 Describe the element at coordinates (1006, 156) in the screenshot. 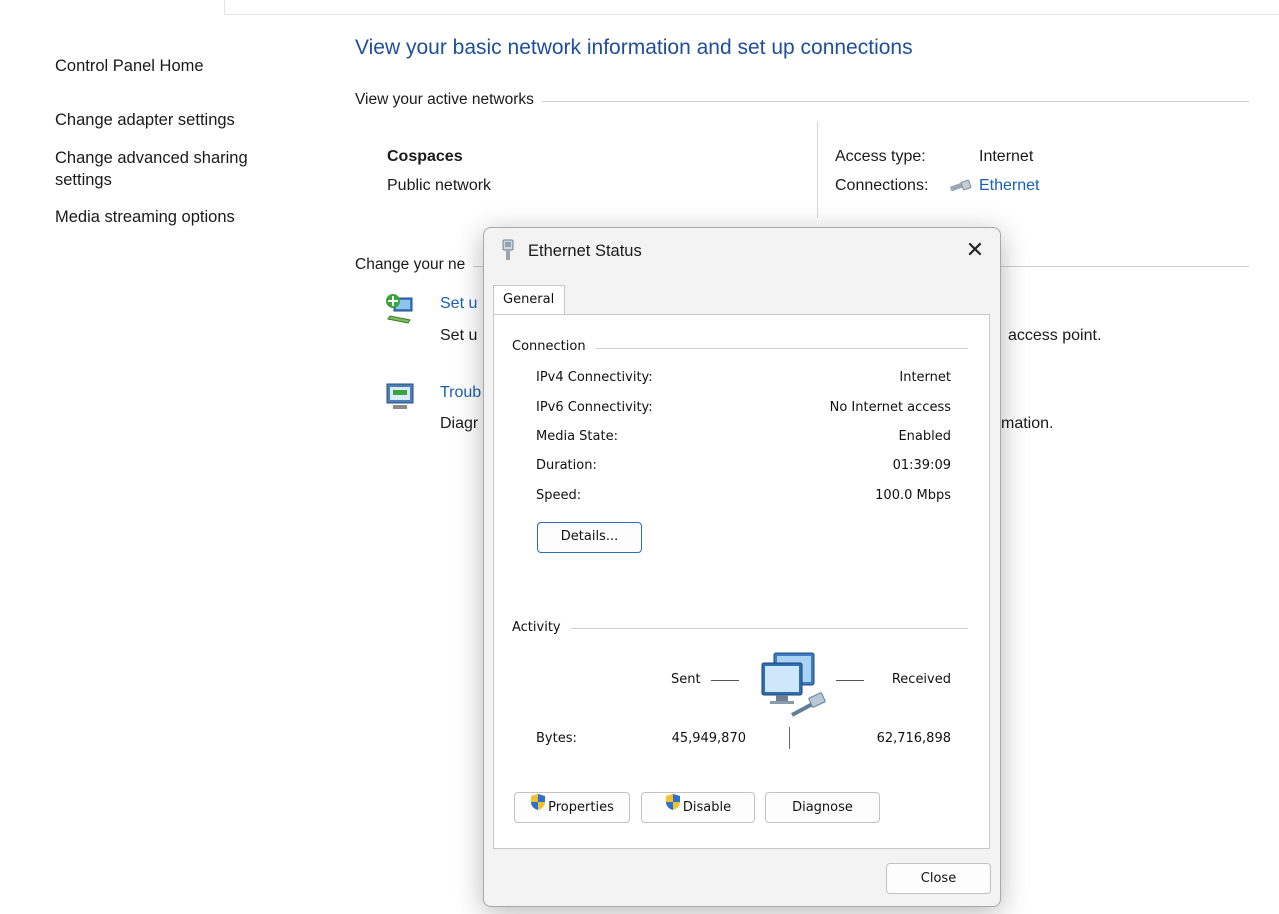

I see `access-type-value: Internet` at that location.